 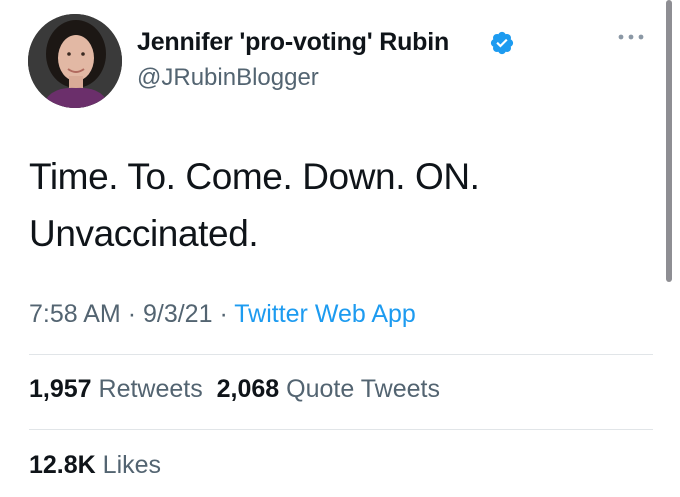 I want to click on avatar-photo, so click(x=75, y=61).